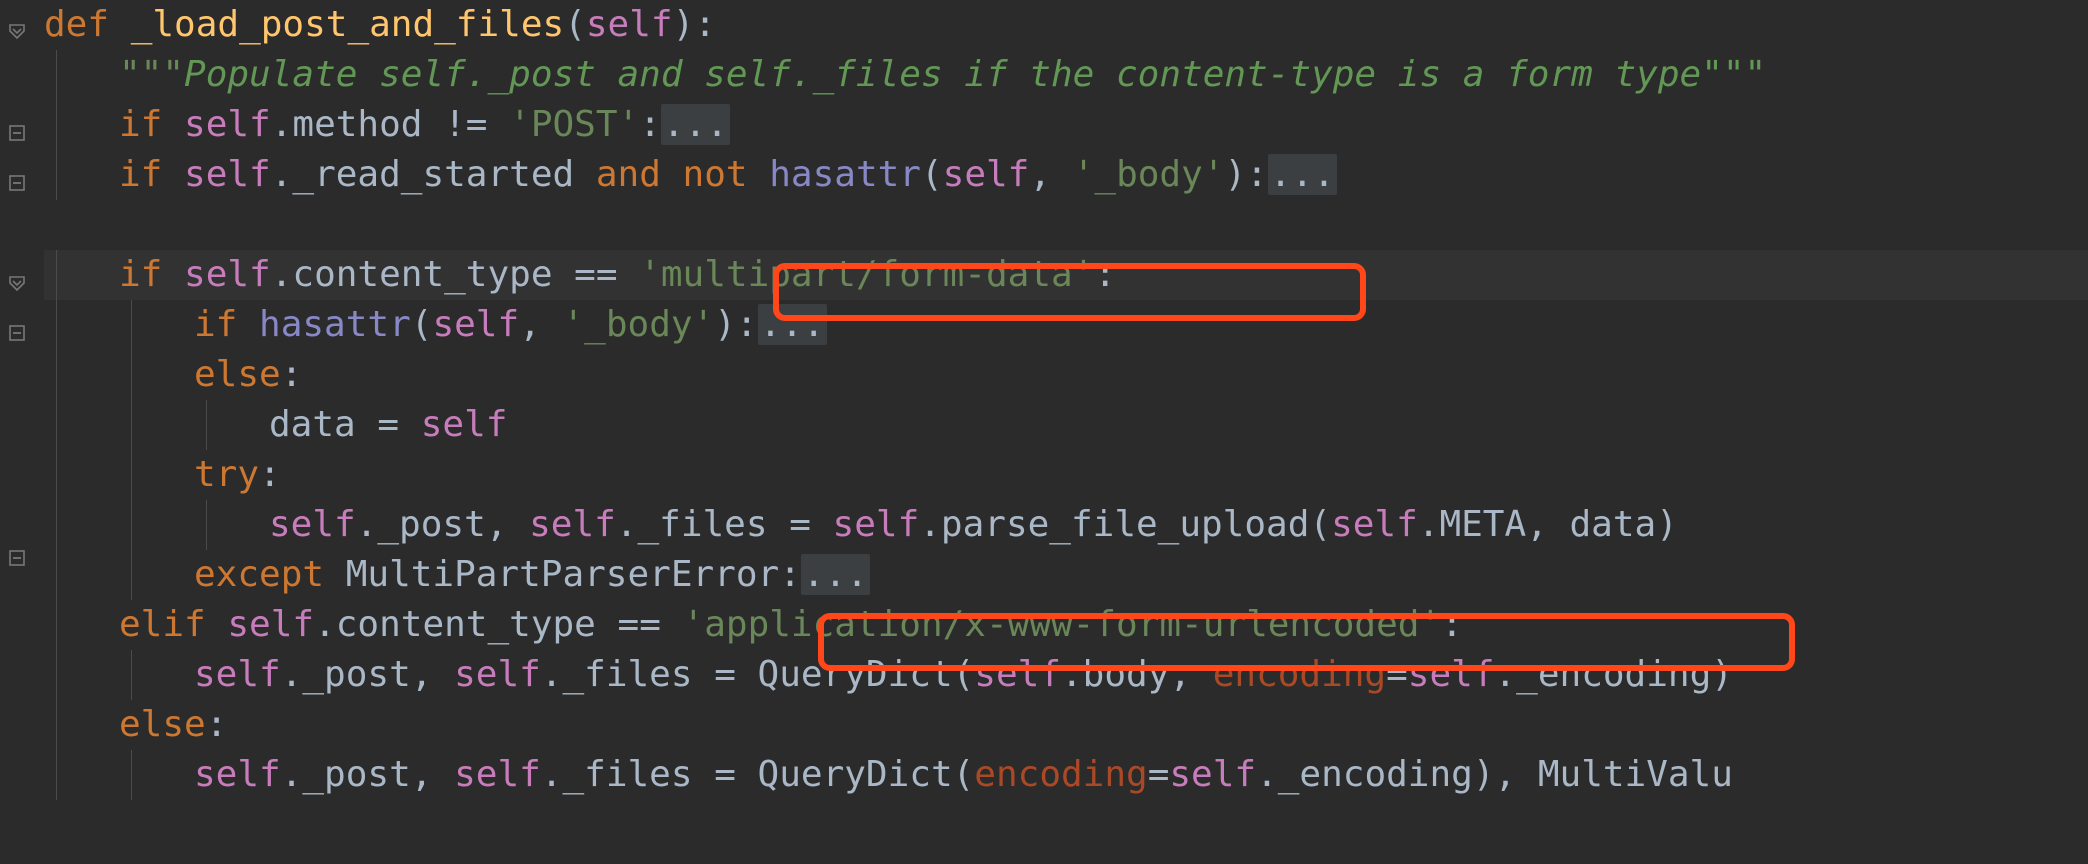 The height and width of the screenshot is (864, 2088). I want to click on code-token: '_body', so click(638, 324).